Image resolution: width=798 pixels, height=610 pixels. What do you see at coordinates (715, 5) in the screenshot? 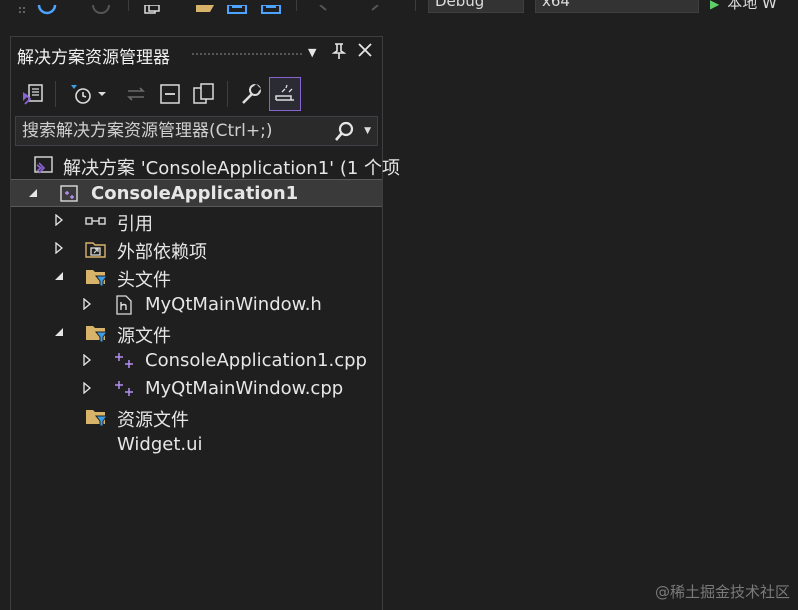
I see `play-icon: ▶` at bounding box center [715, 5].